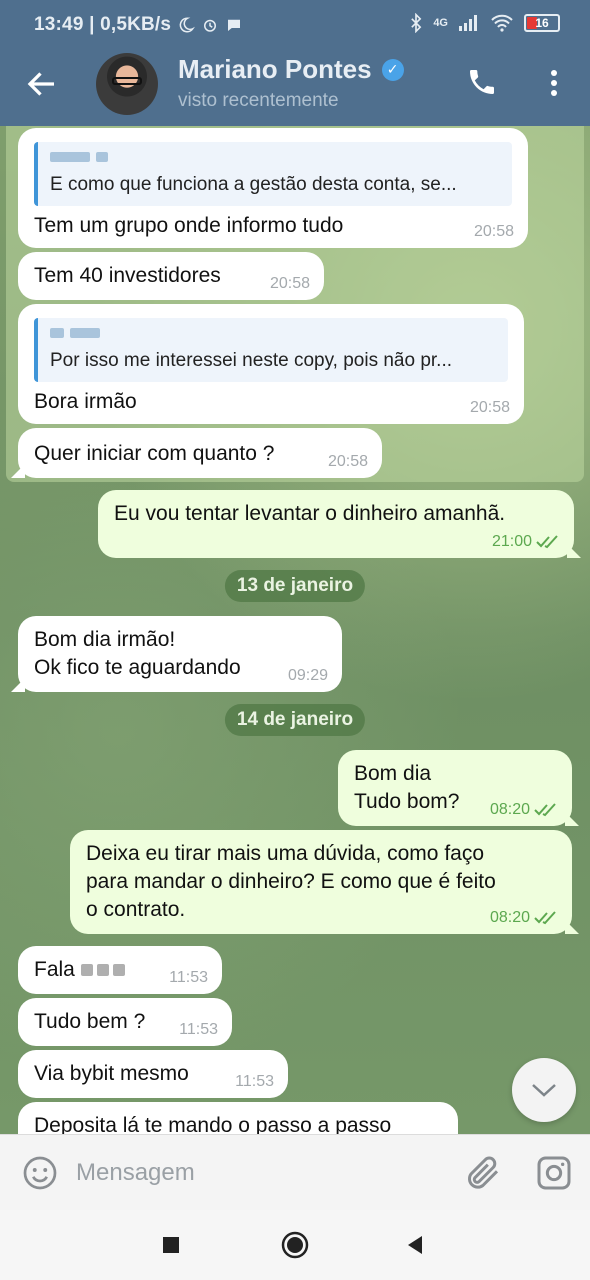 This screenshot has width=590, height=1280. I want to click on more-options-icon, so click(554, 83).